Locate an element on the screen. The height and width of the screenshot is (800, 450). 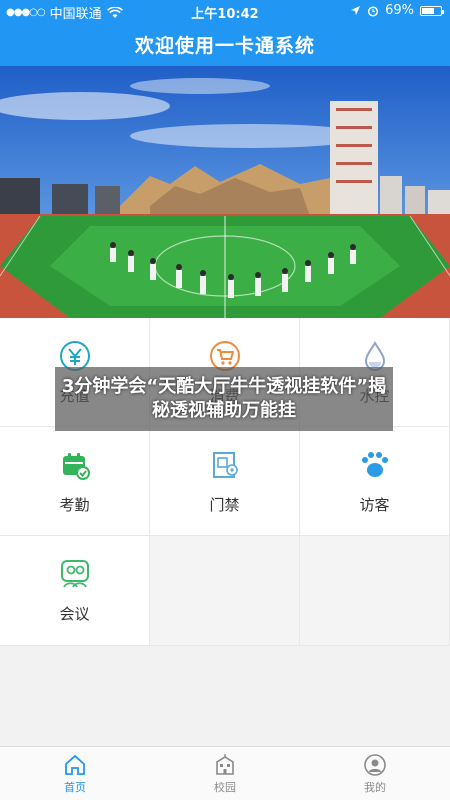
user-icon is located at coordinates (375, 764).